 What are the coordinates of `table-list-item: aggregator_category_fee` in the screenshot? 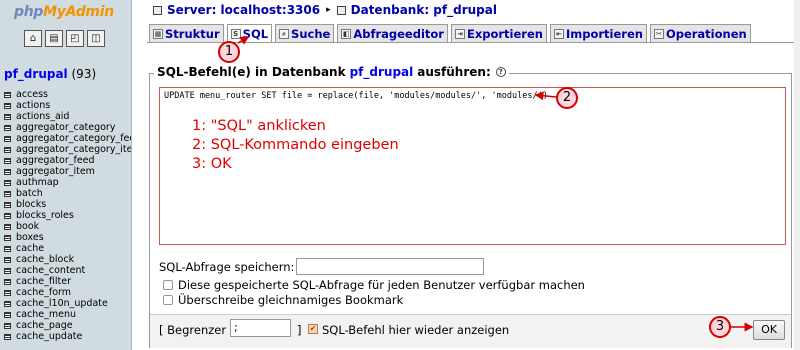 It's located at (67, 138).